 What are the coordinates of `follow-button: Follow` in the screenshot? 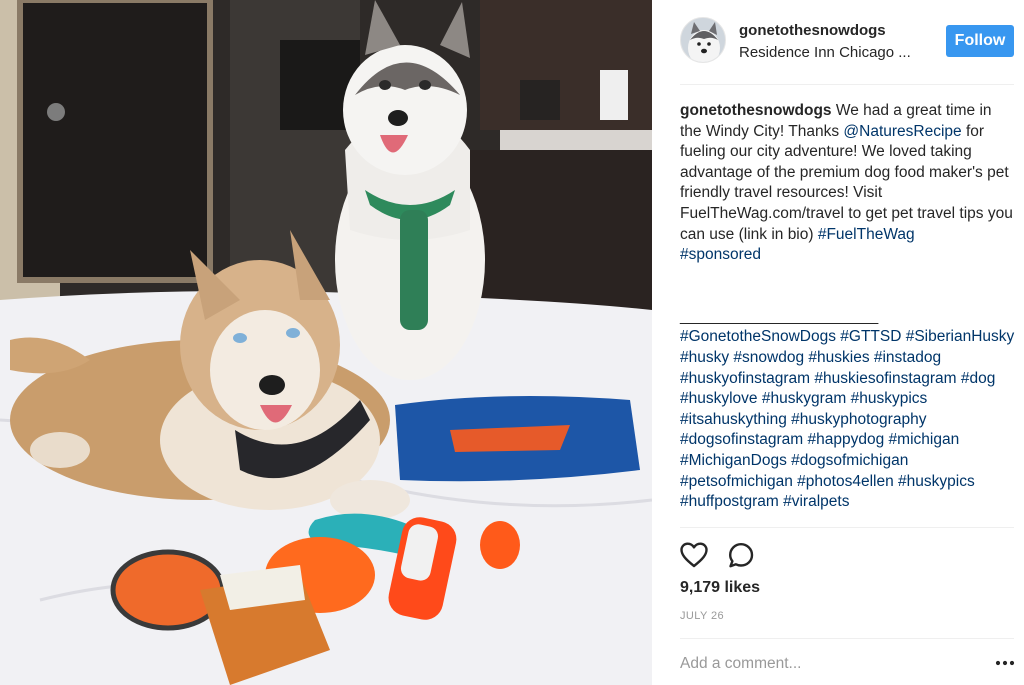 It's located at (980, 41).